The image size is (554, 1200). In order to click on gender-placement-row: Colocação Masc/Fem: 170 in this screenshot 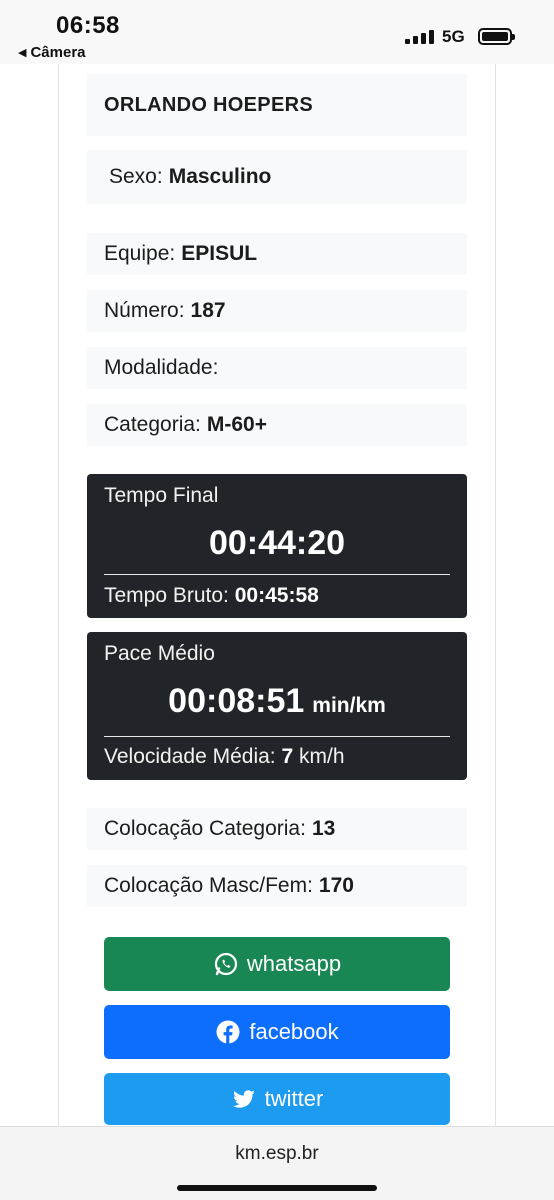, I will do `click(277, 886)`.